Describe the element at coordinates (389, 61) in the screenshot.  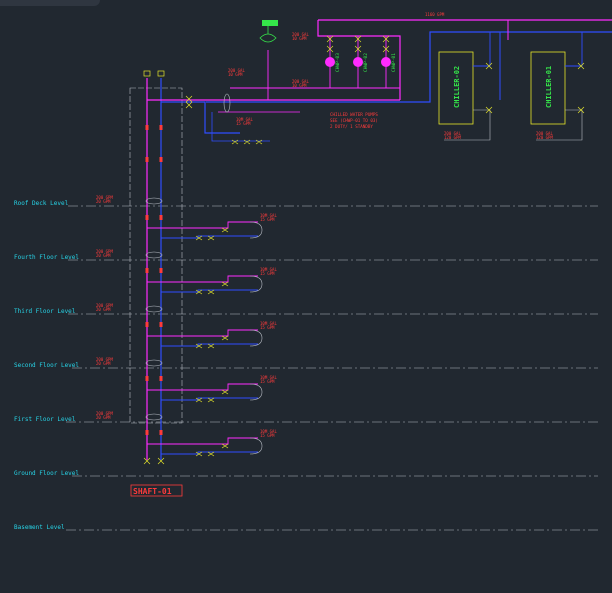
I see `pump-chwp-01: CHWP-01` at that location.